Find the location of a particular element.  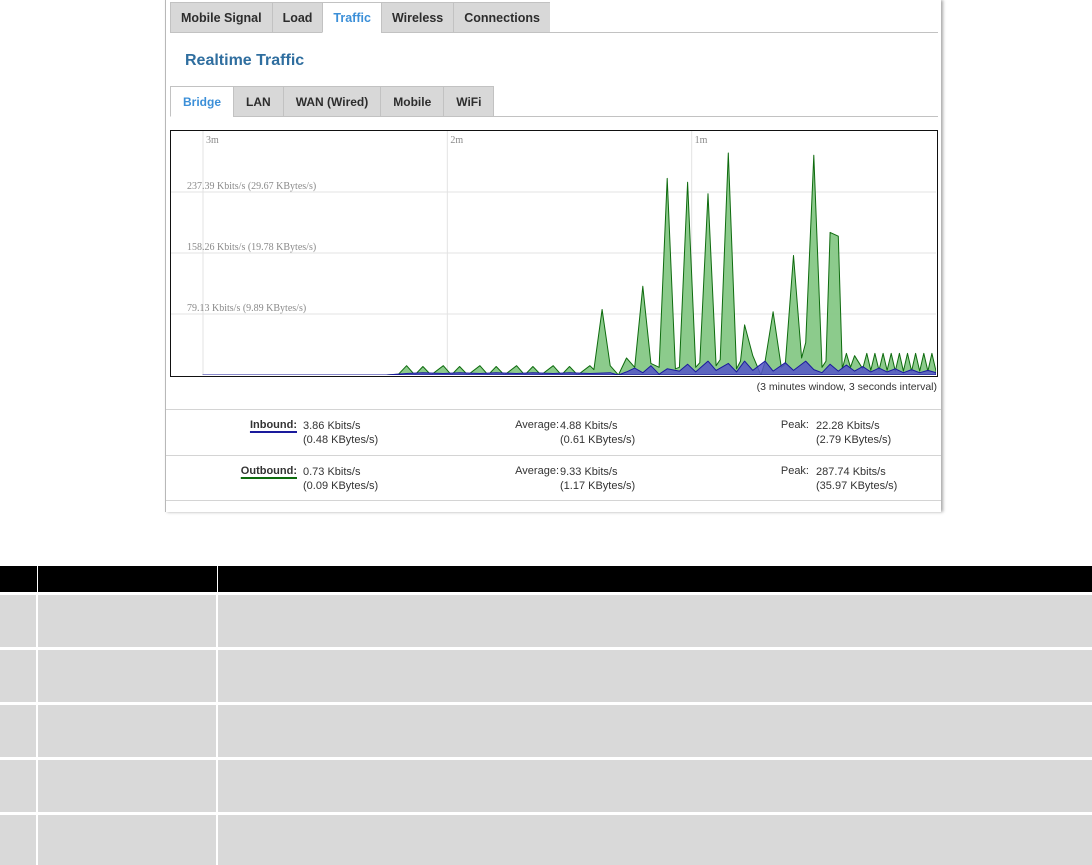

interface-tab-bar: Bridge LAN WAN (Wired) Mobile WiFi is located at coordinates (554, 101).